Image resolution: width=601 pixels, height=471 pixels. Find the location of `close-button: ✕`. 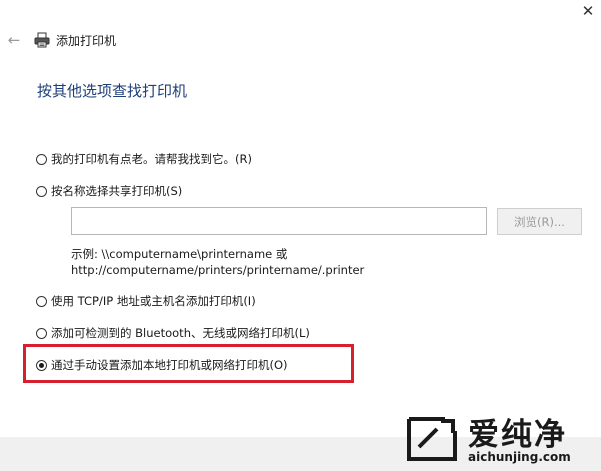

close-button: ✕ is located at coordinates (588, 11).